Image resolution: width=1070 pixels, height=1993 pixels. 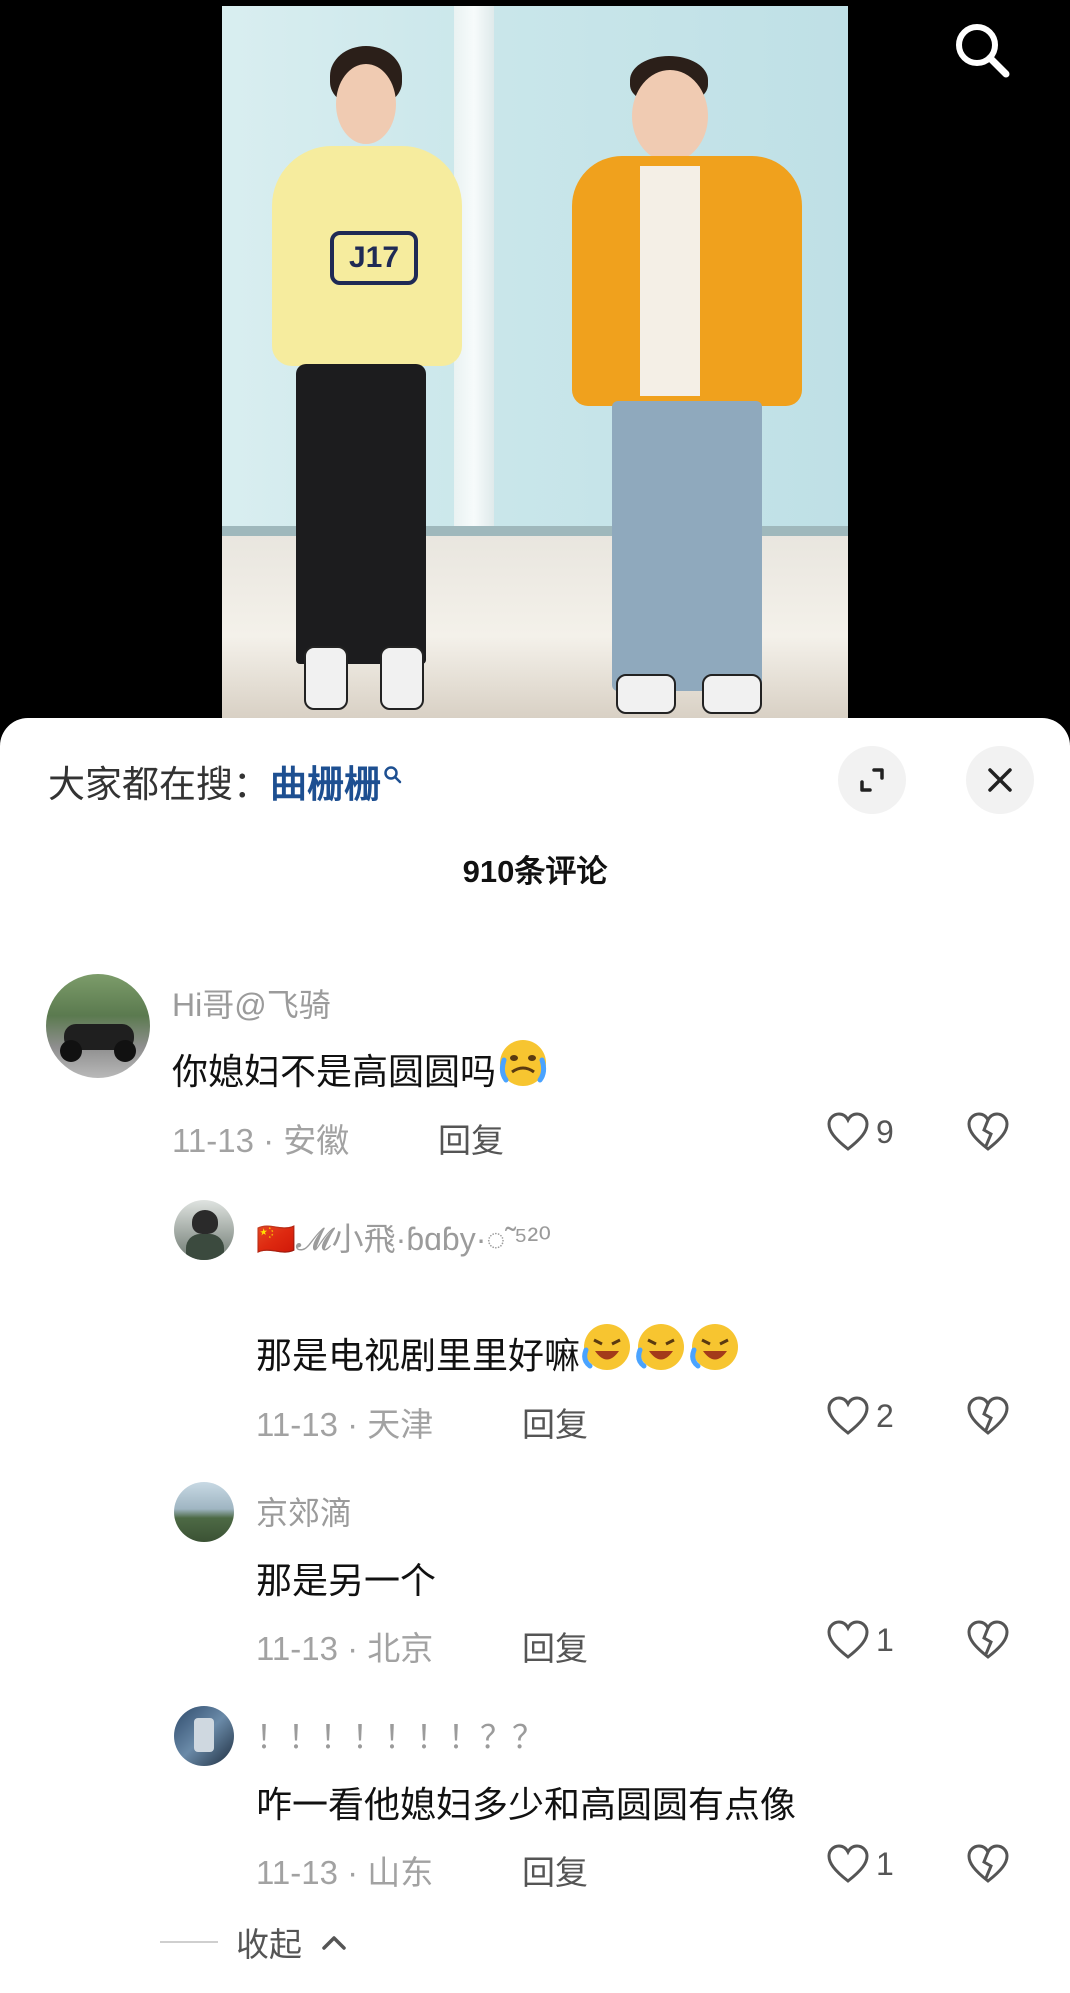 I want to click on comment-text: 那是另一个, so click(x=346, y=1580).